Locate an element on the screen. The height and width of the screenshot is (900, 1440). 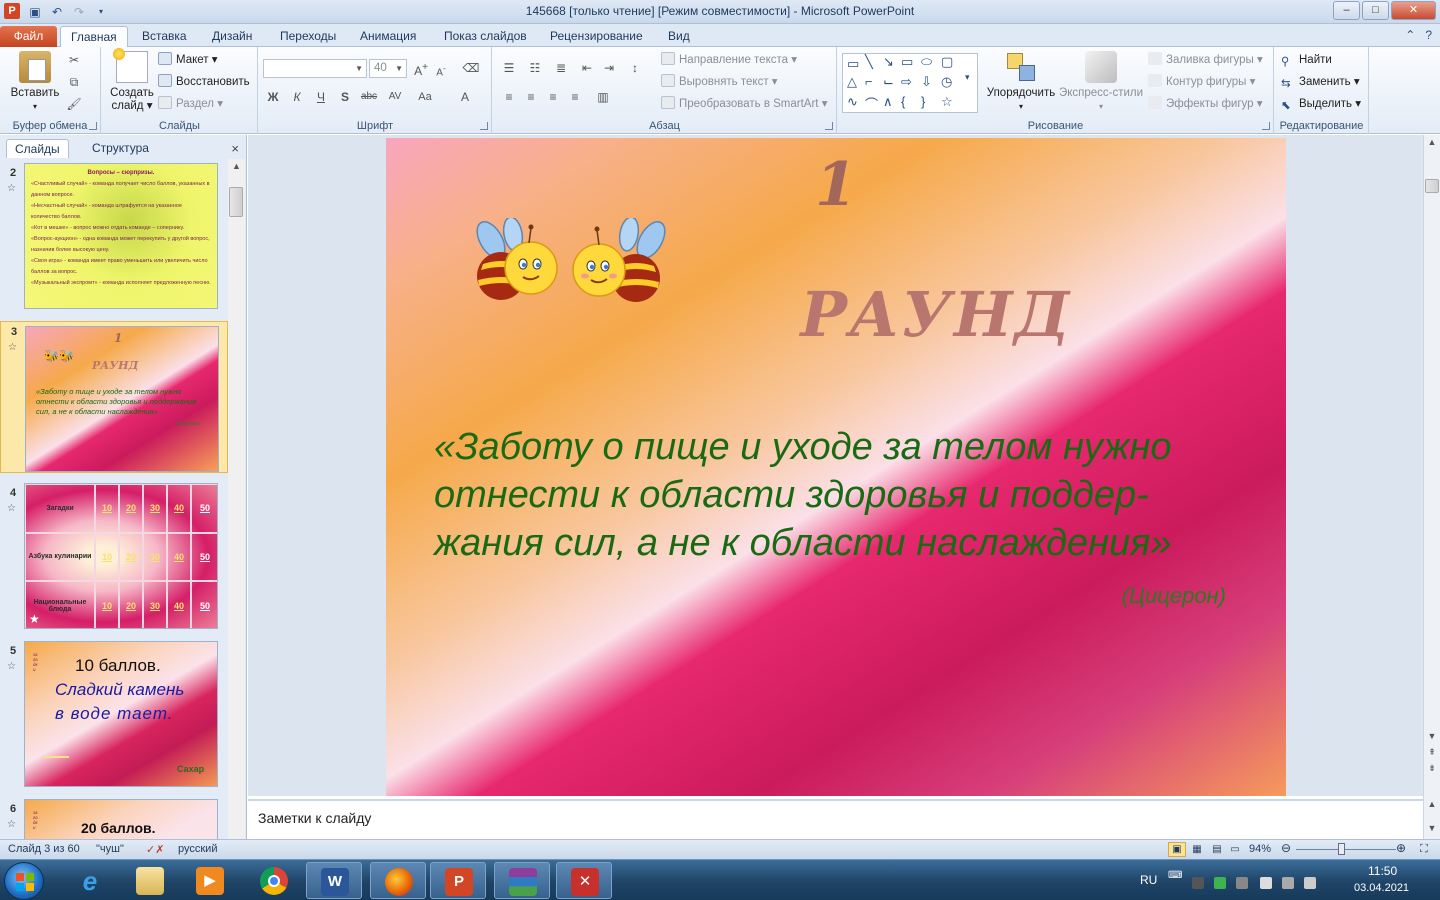
tab-home: Главная is located at coordinates (94, 36).